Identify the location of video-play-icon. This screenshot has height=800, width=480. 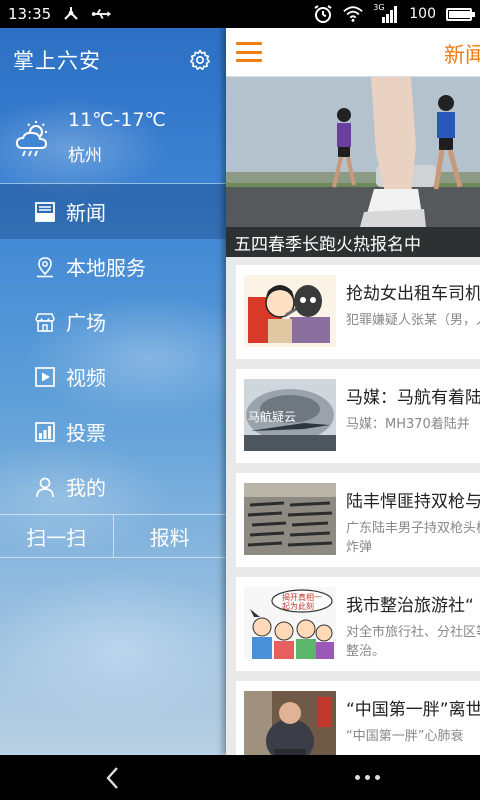
(45, 377).